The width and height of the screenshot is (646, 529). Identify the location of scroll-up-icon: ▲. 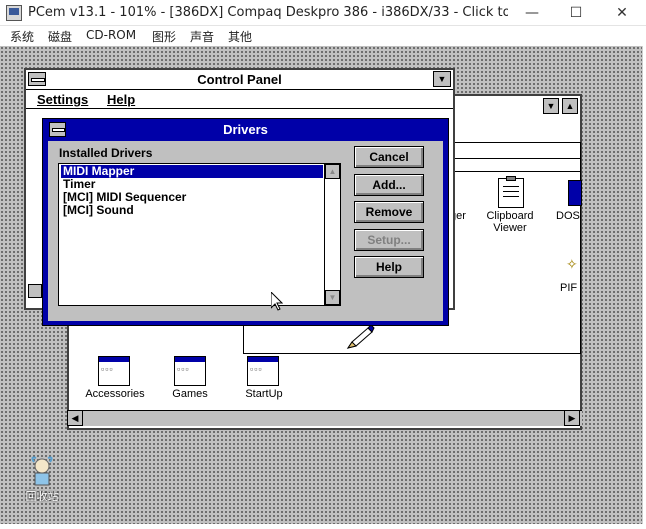
(332, 171).